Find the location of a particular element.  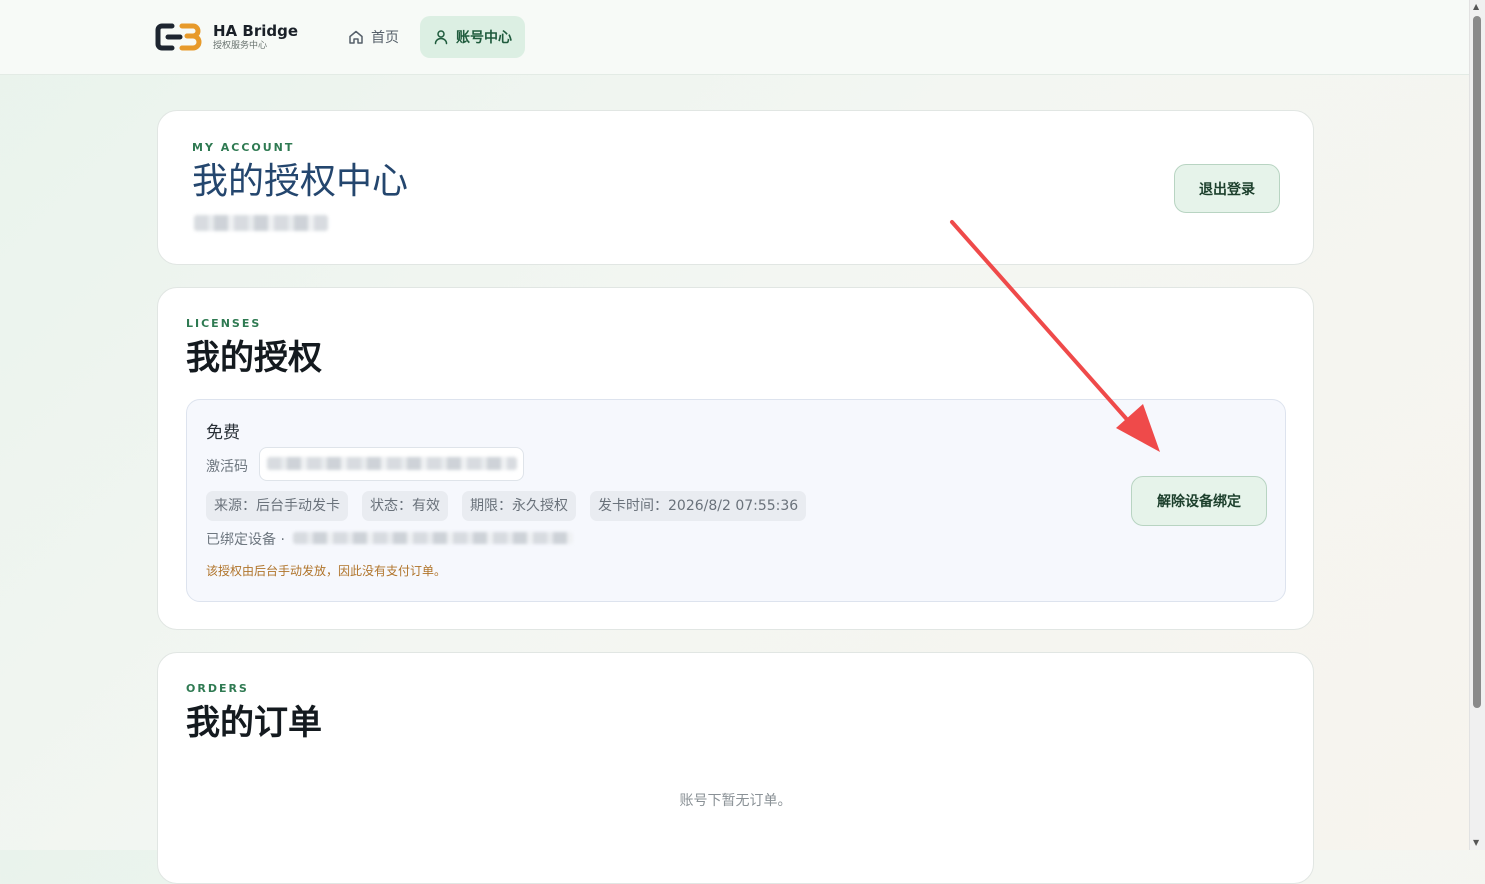

account-email-redacted is located at coordinates (261, 223).